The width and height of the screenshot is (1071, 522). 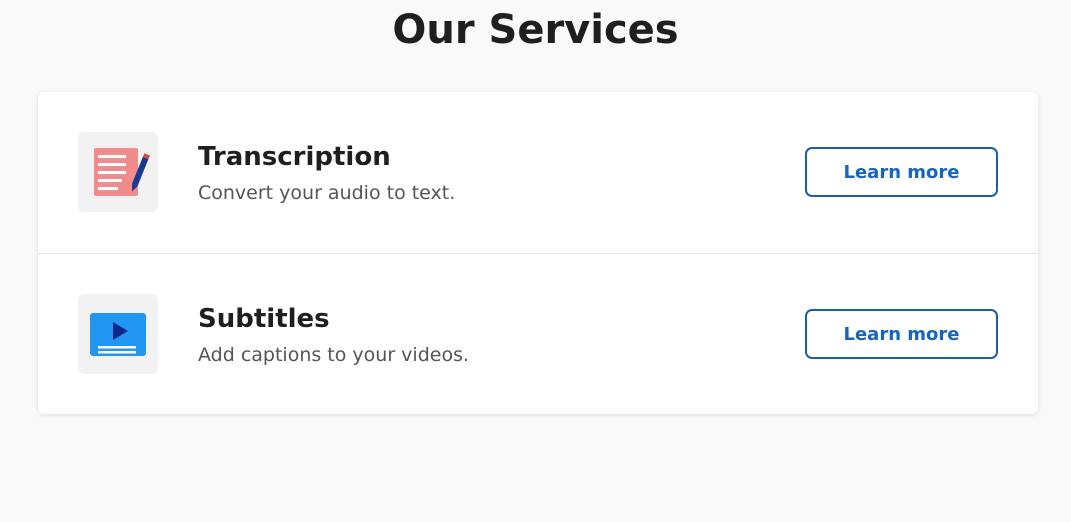 I want to click on learn-more-button-transcription: Learn more, so click(x=901, y=172).